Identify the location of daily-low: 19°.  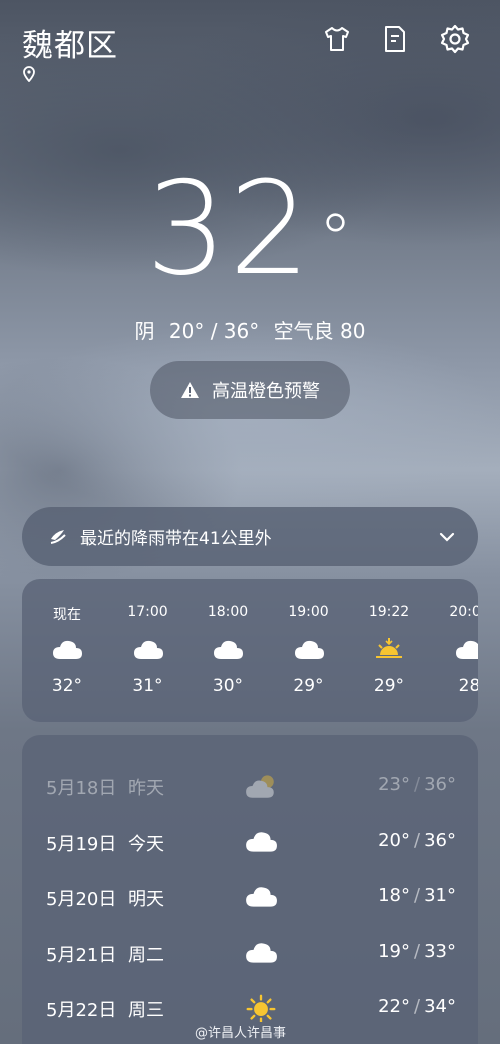
(394, 951).